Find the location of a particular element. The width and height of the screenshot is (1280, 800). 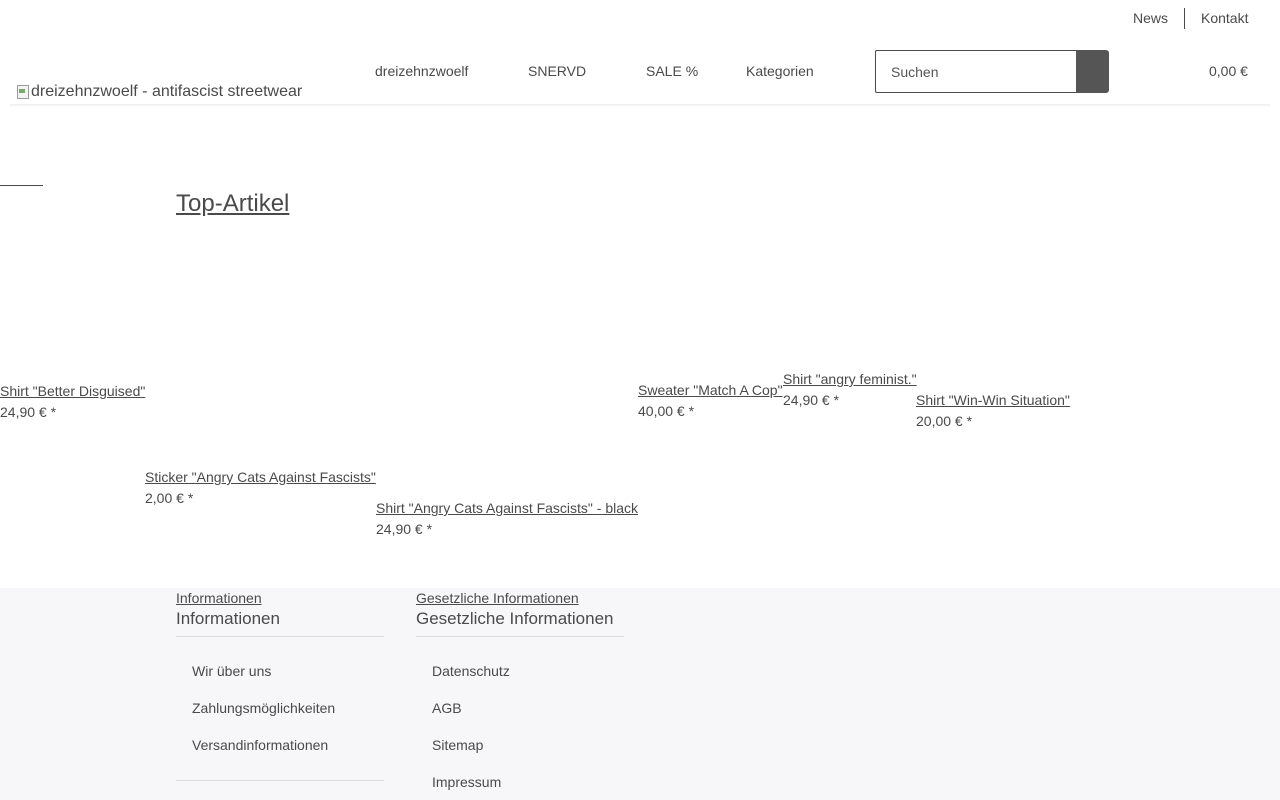

nav-item-sale: SALE % is located at coordinates (672, 71).